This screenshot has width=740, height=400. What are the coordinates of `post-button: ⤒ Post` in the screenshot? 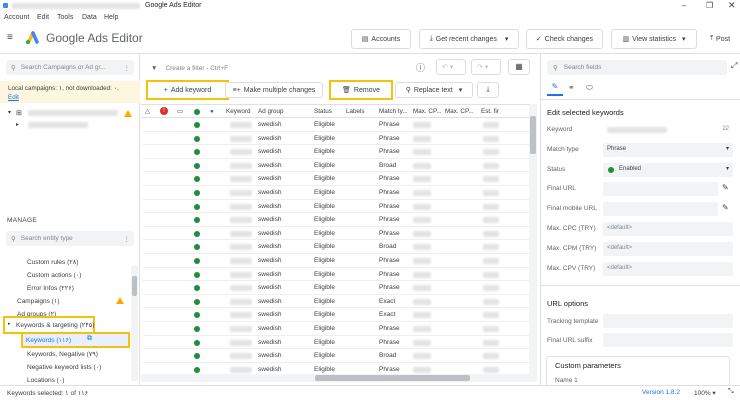 It's located at (720, 39).